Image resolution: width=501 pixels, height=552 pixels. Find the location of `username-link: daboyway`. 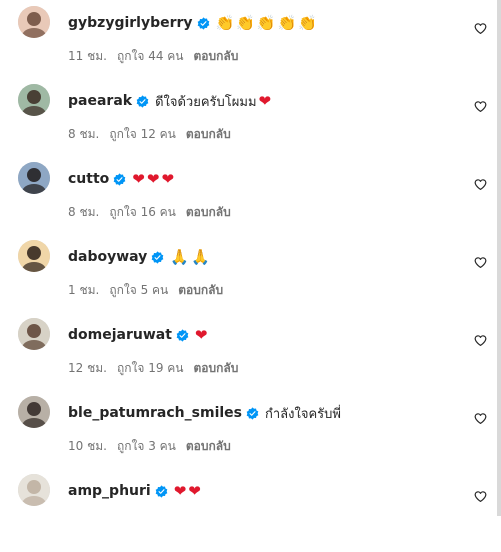

username-link: daboyway is located at coordinates (107, 257).